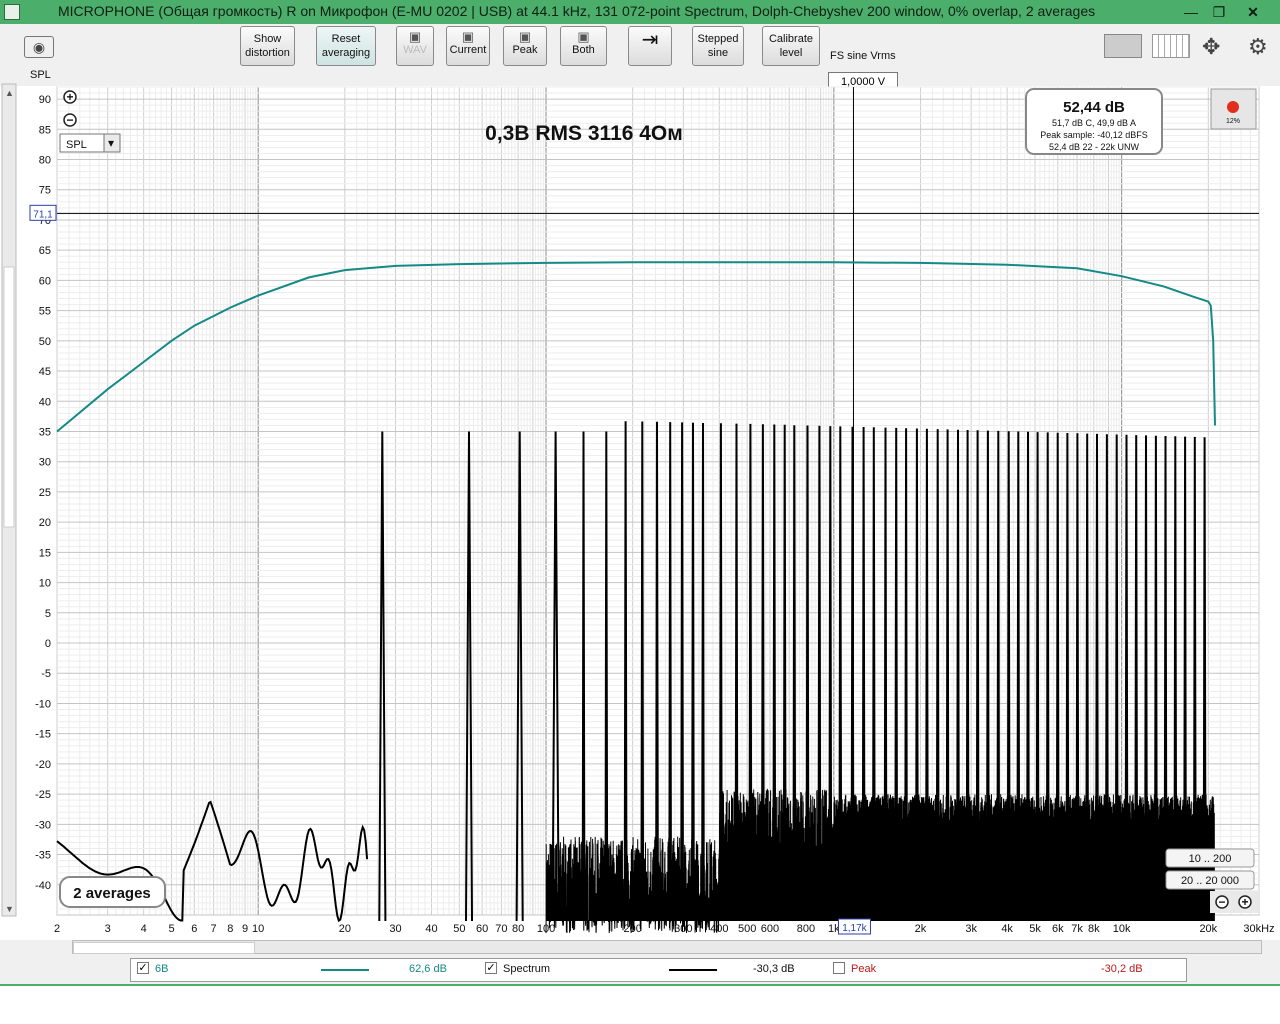 Image resolution: width=1280 pixels, height=1024 pixels. What do you see at coordinates (194, 929) in the screenshot?
I see `x-tick-label: 6` at bounding box center [194, 929].